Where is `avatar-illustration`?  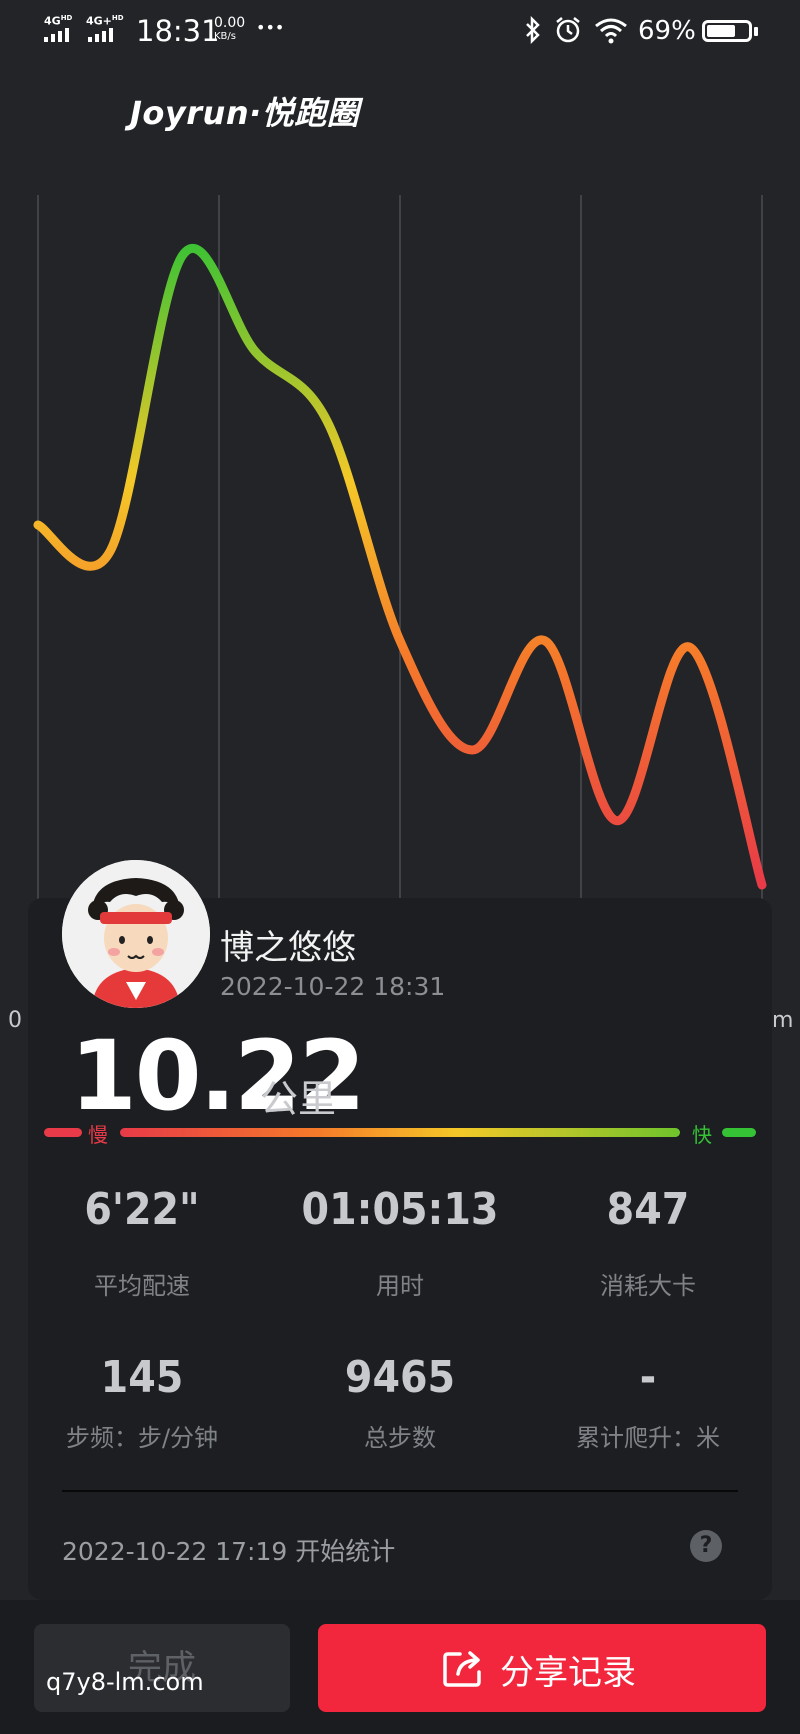 avatar-illustration is located at coordinates (136, 934).